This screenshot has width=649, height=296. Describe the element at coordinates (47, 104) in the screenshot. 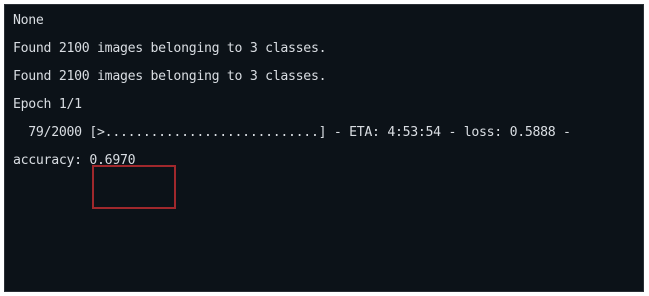

I see `console-line-epoch: Epoch 1/1` at that location.